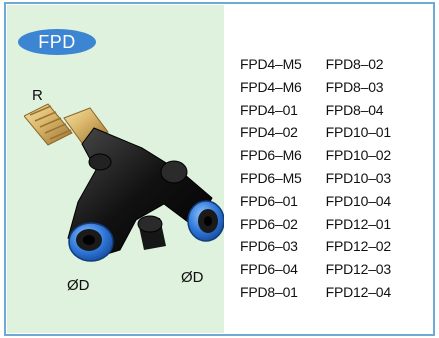 The height and width of the screenshot is (338, 439). I want to click on model-code: FPD10–03, so click(358, 177).